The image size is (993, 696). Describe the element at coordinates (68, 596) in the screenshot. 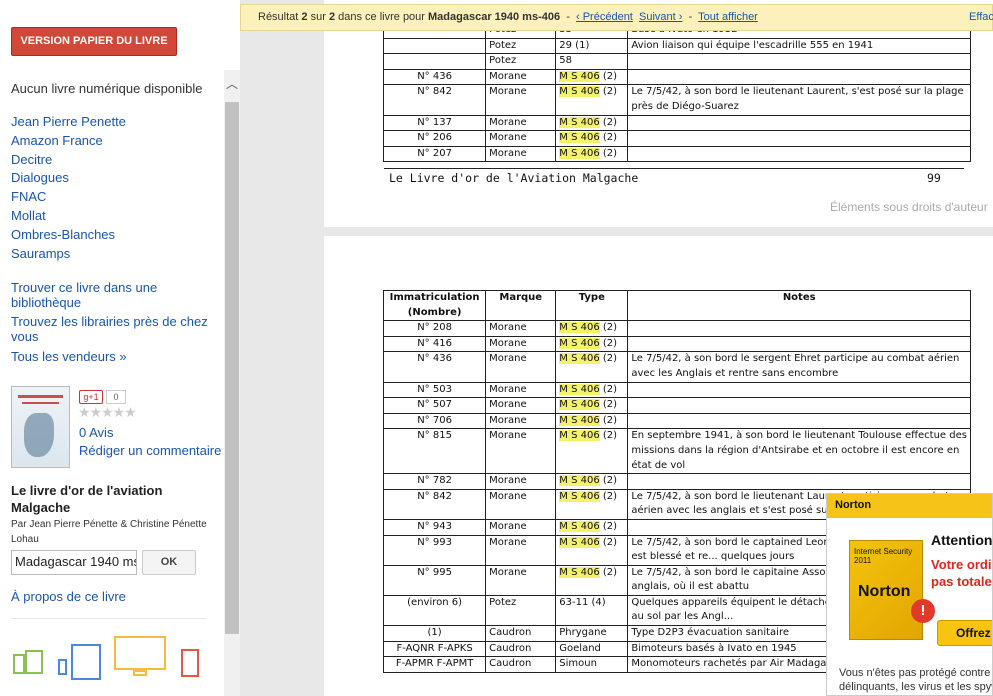

I see `about-book-link: À propos de ce livre` at that location.